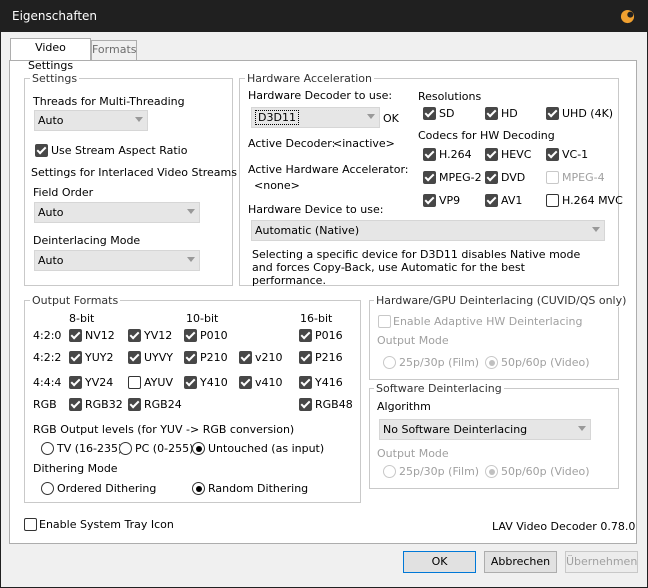 The height and width of the screenshot is (588, 648). I want to click on codec-mpeg2-checkbox, so click(429, 177).